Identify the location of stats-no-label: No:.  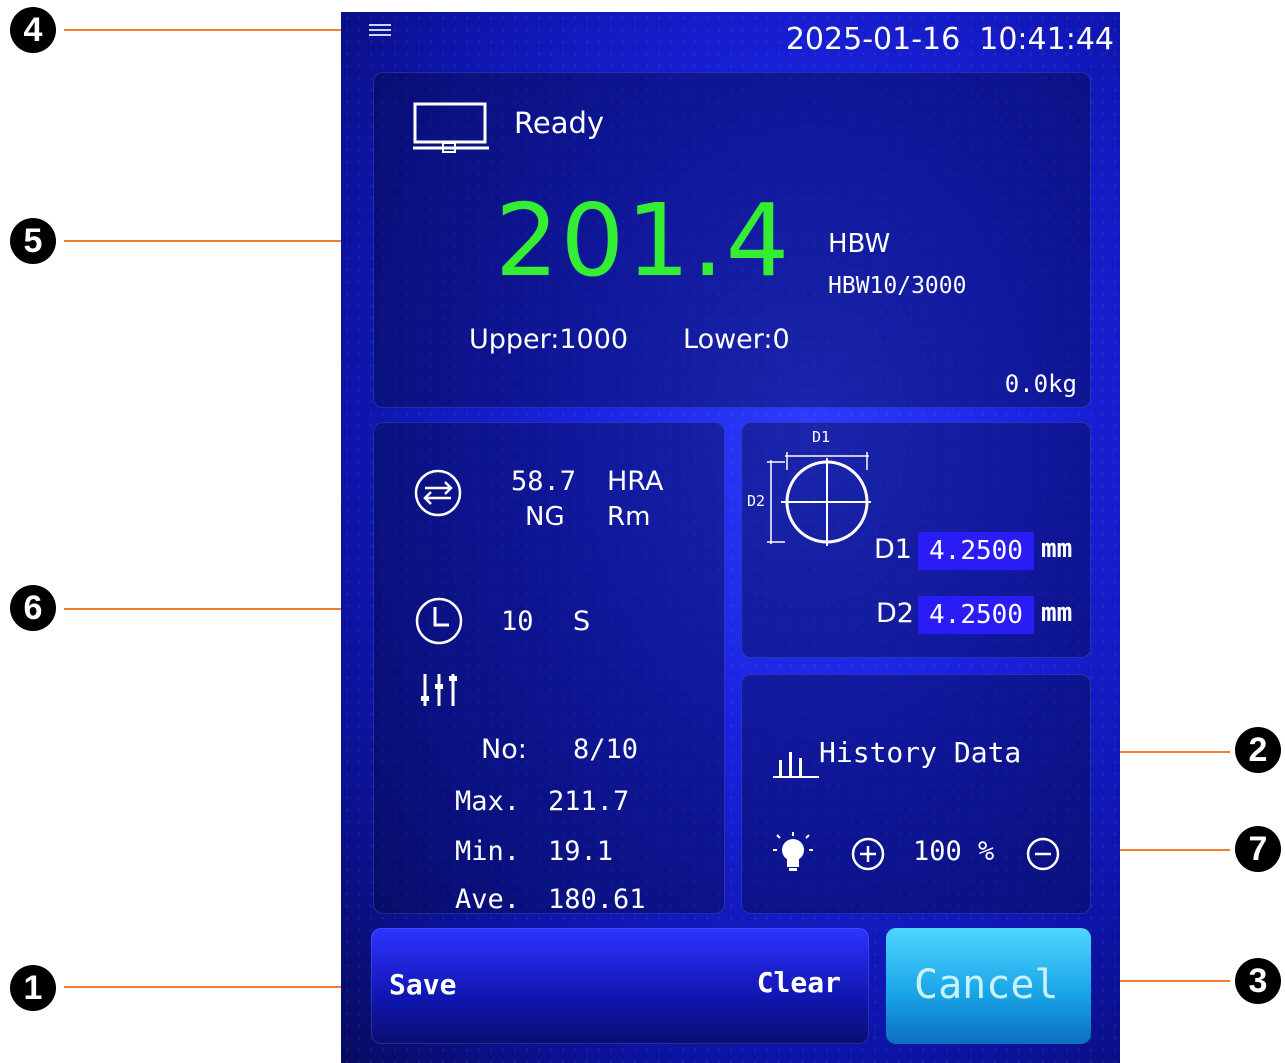
(504, 749).